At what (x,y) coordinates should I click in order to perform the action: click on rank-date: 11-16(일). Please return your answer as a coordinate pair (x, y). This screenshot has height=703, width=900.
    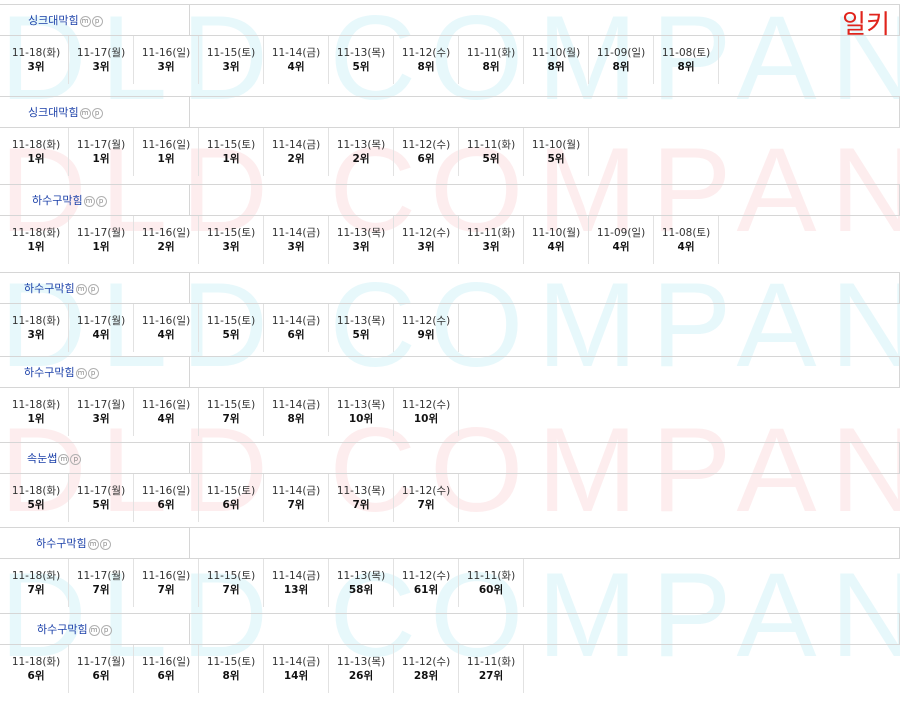
    Looking at the image, I should click on (166, 233).